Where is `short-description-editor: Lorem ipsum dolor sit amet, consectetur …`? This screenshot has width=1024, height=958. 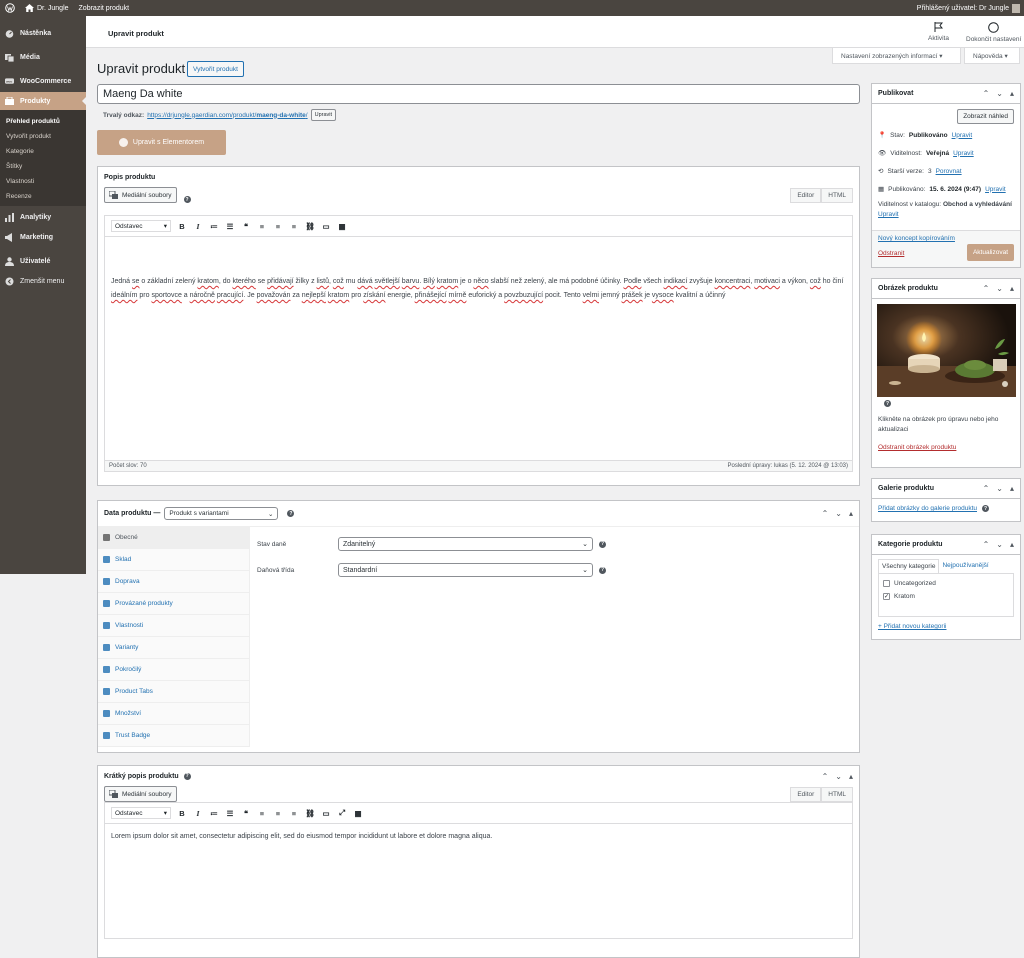 short-description-editor: Lorem ipsum dolor sit amet, consectetur … is located at coordinates (478, 881).